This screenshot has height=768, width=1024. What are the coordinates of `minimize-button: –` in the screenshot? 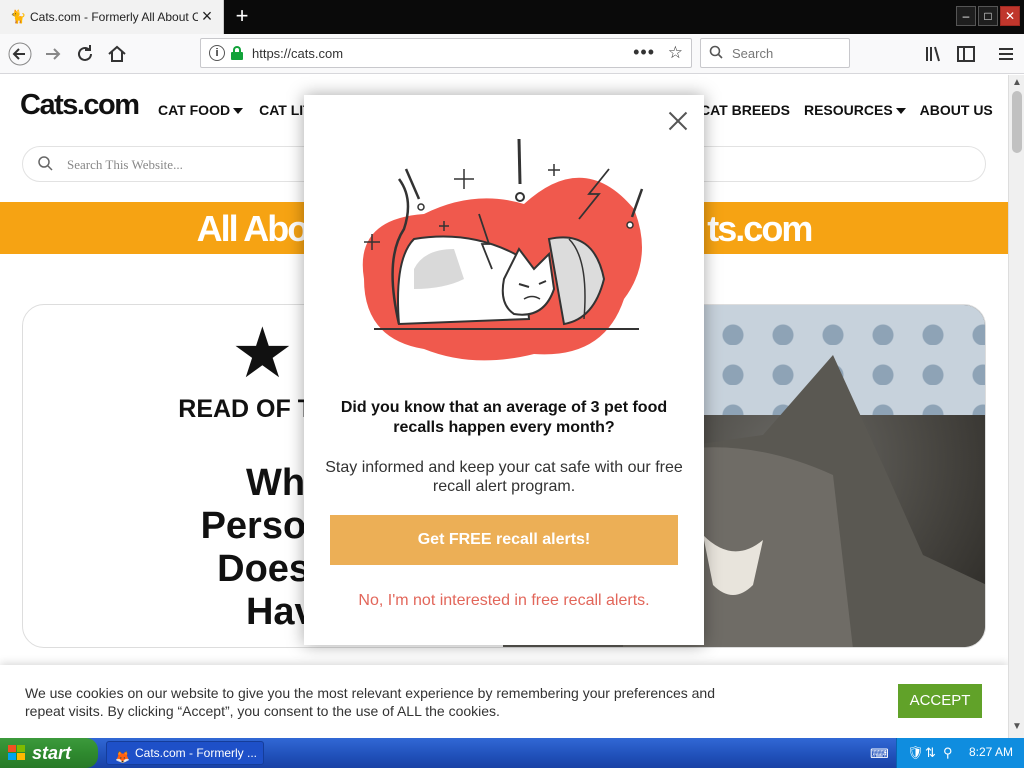 It's located at (966, 16).